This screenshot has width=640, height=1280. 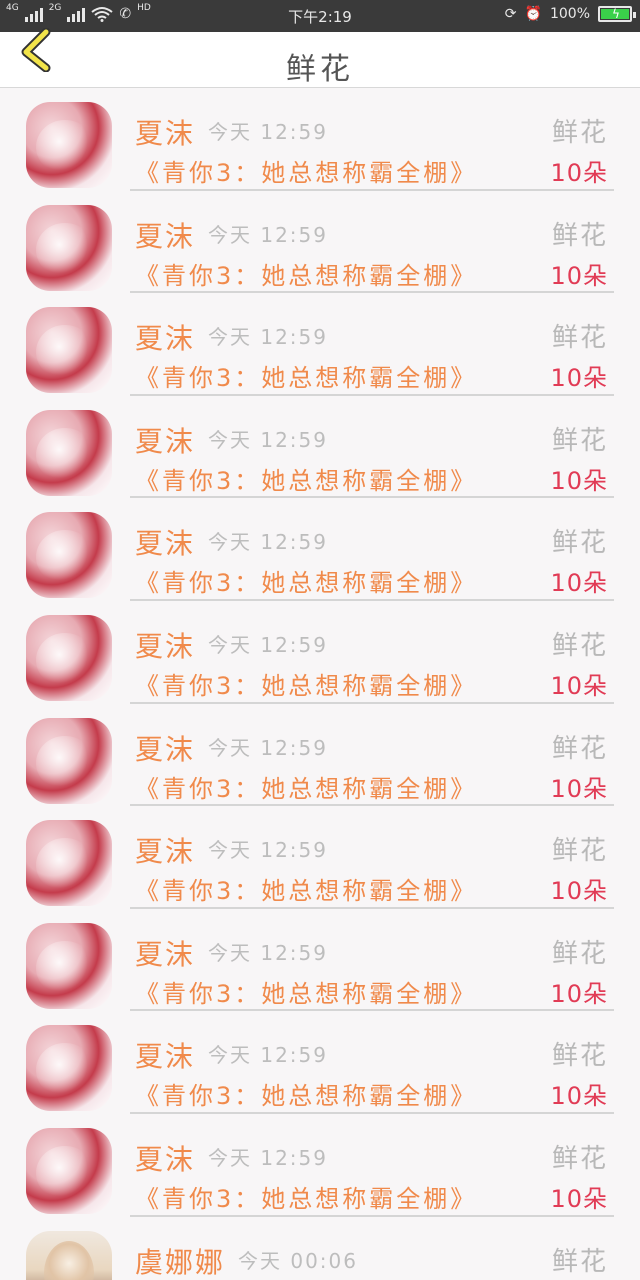 I want to click on page-title: 鲜花, so click(x=320, y=69).